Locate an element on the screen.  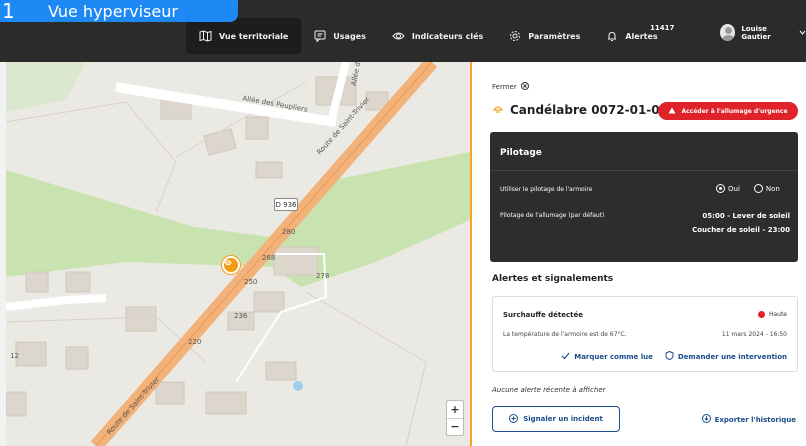
radio-oui: Oui is located at coordinates (728, 188).